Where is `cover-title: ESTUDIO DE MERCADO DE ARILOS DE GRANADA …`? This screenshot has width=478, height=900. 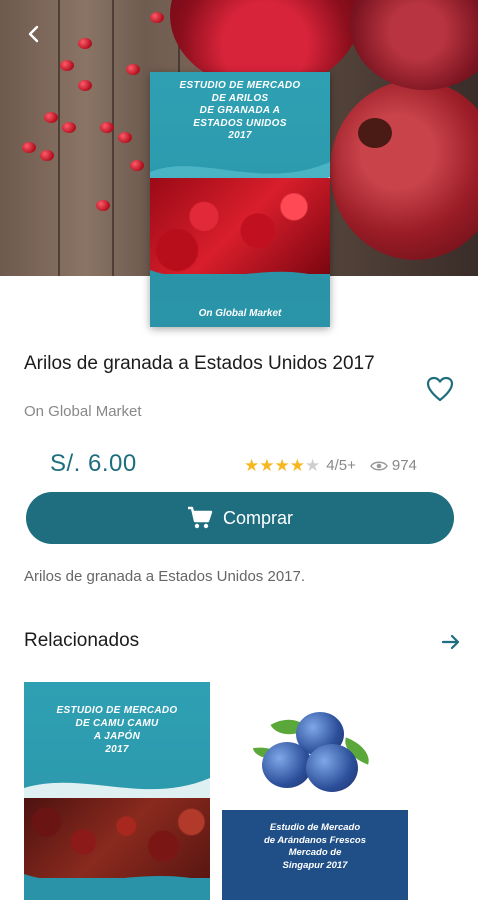
cover-title: ESTUDIO DE MERCADO DE ARILOS DE GRANADA … is located at coordinates (240, 110).